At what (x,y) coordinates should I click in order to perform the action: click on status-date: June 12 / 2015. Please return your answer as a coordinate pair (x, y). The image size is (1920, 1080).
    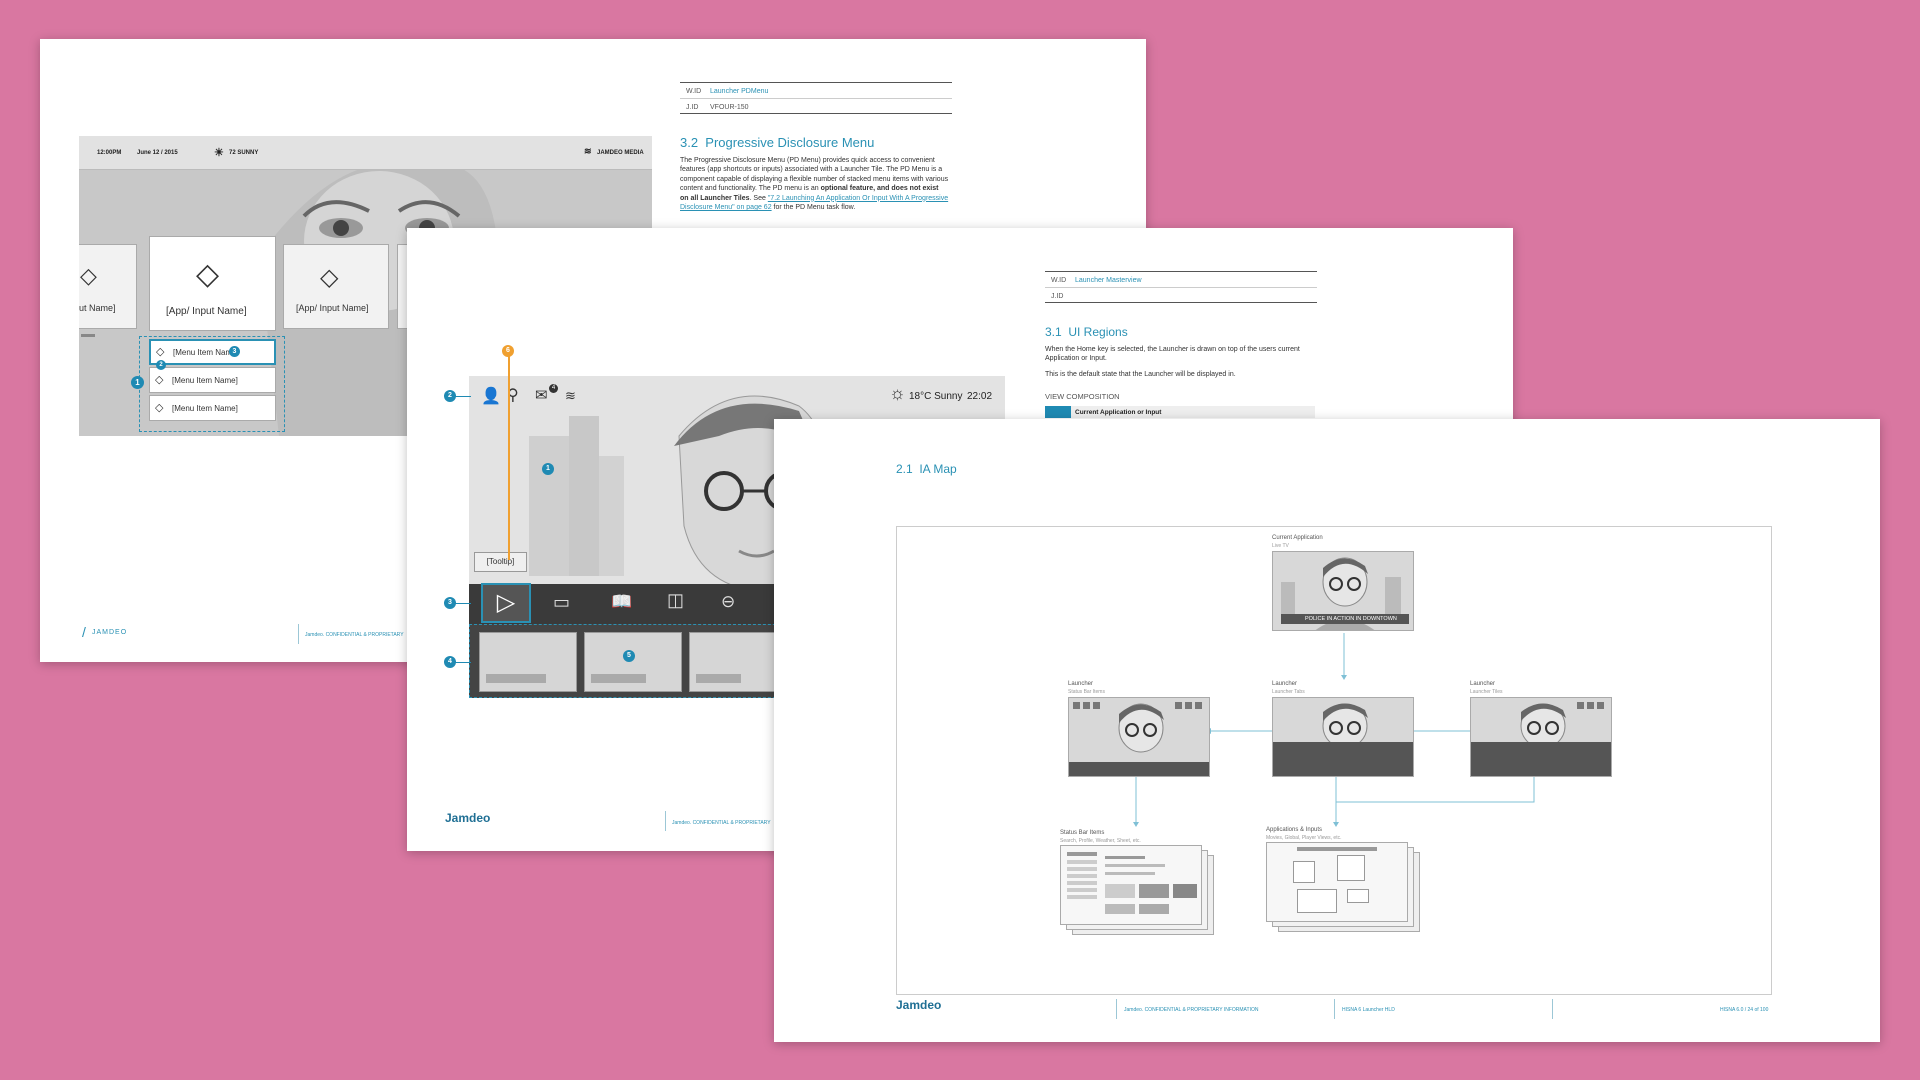
    Looking at the image, I should click on (157, 153).